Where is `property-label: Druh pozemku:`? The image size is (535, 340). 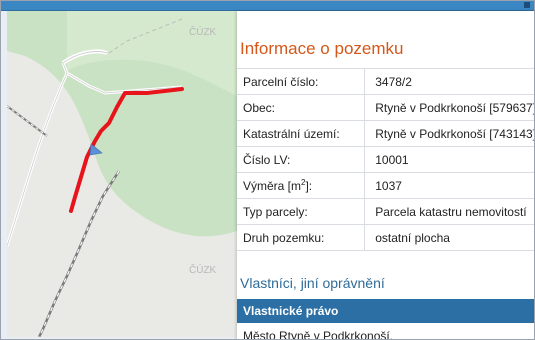
property-label: Druh pozemku: is located at coordinates (301, 237).